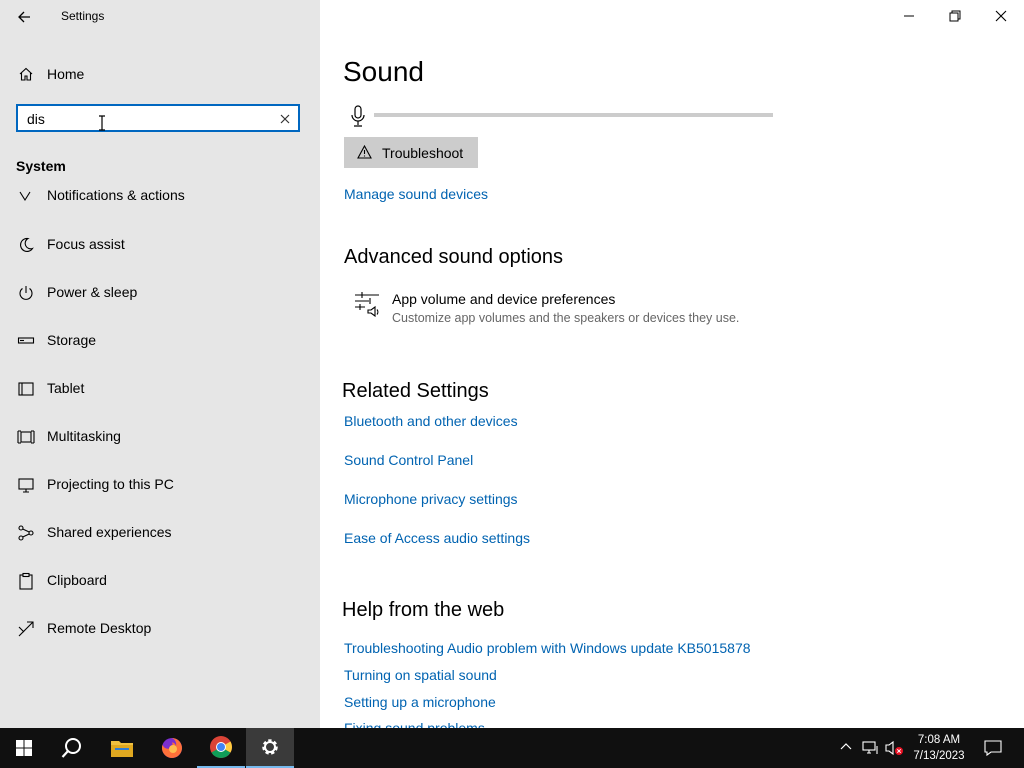 Image resolution: width=1024 pixels, height=768 pixels. Describe the element at coordinates (25, 196) in the screenshot. I see `notifications-icon` at that location.